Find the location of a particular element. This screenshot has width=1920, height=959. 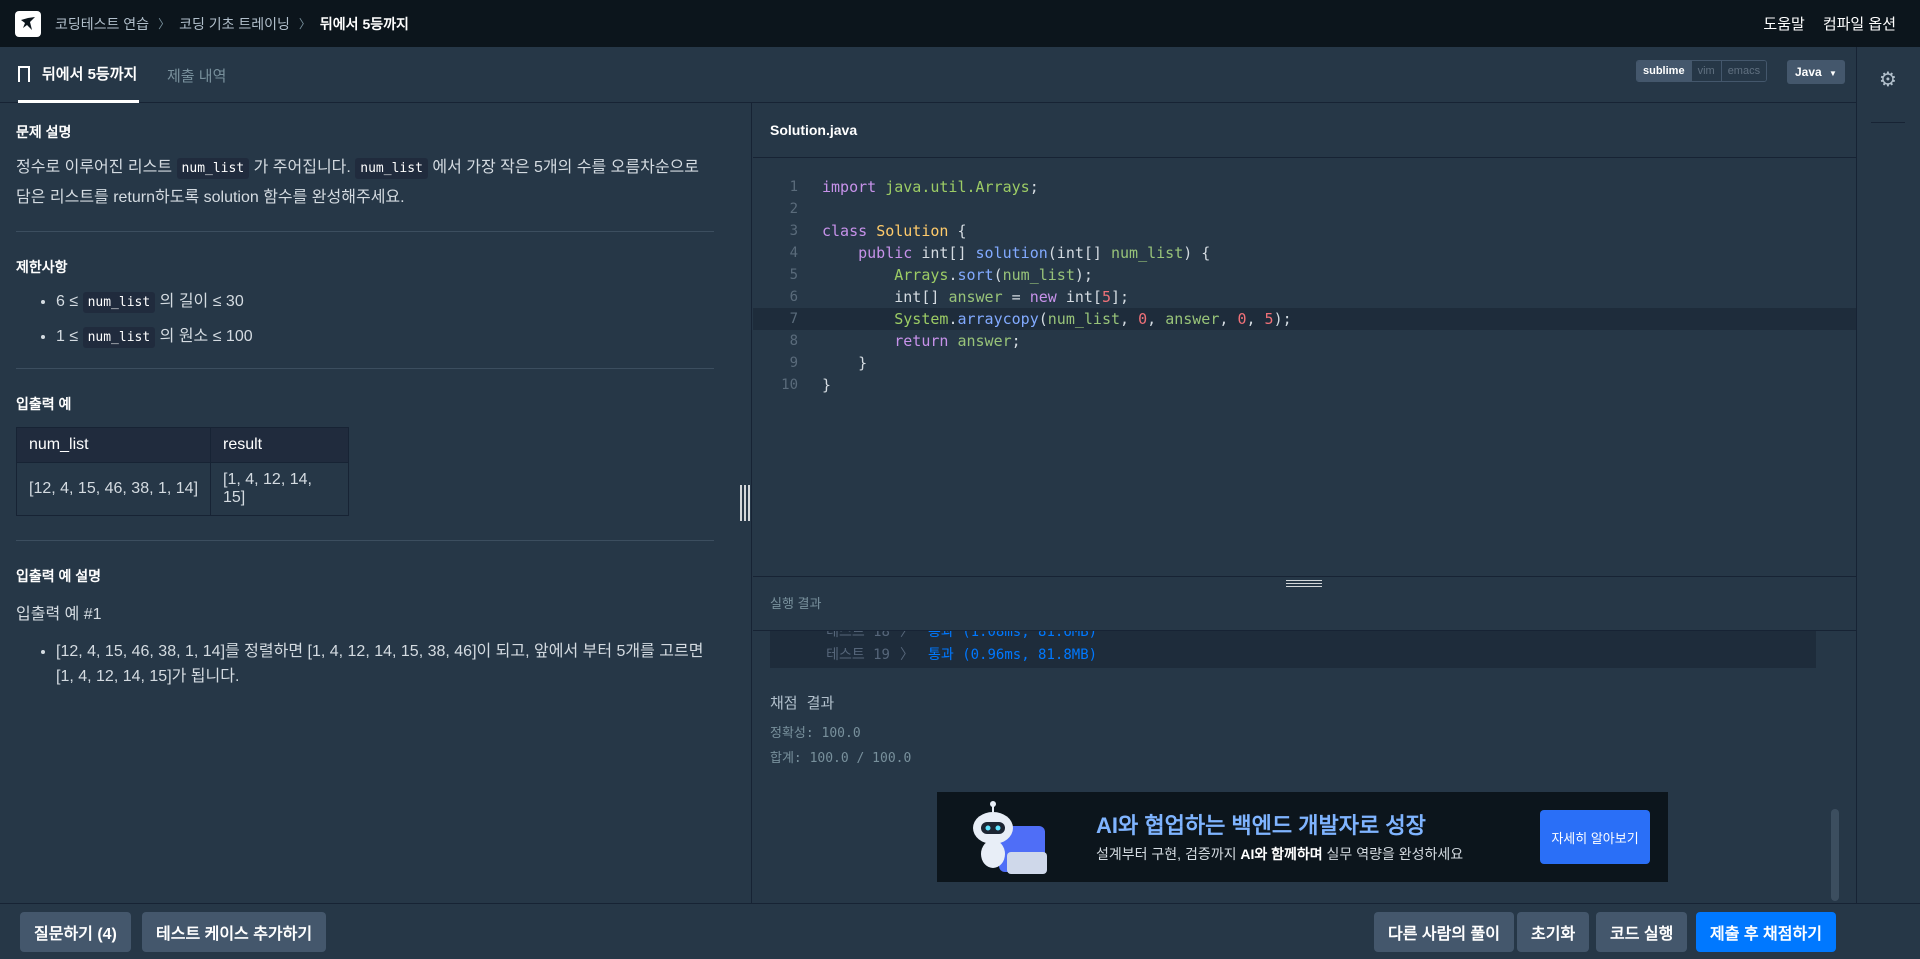

ad-learn-more-button: 자세히 알아보기 is located at coordinates (1595, 837).